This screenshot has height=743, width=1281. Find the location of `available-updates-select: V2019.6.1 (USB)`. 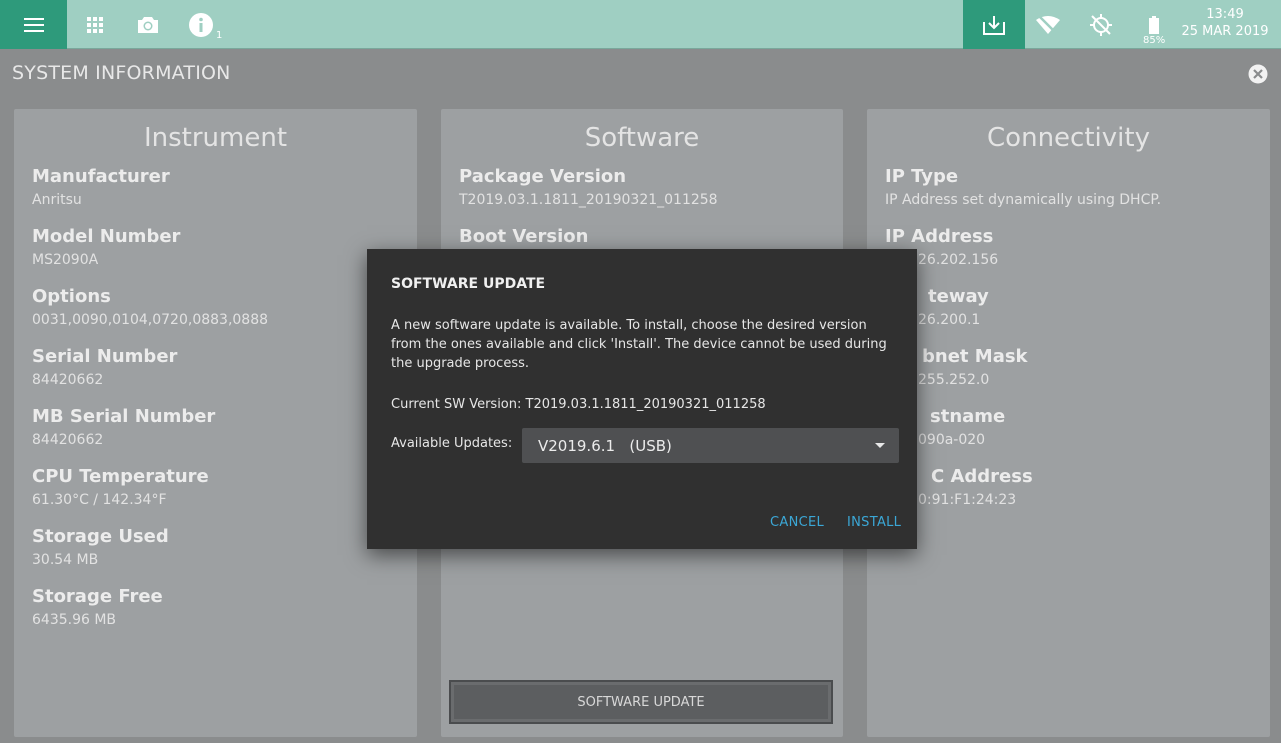

available-updates-select: V2019.6.1 (USB) is located at coordinates (710, 445).